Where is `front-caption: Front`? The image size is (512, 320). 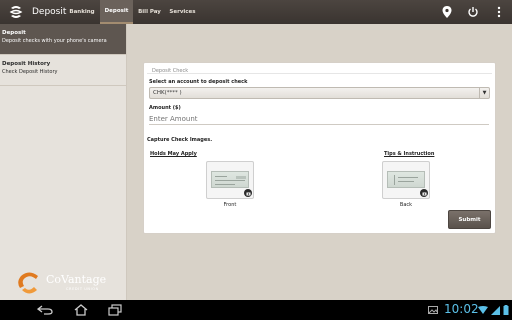 front-caption: Front is located at coordinates (230, 205).